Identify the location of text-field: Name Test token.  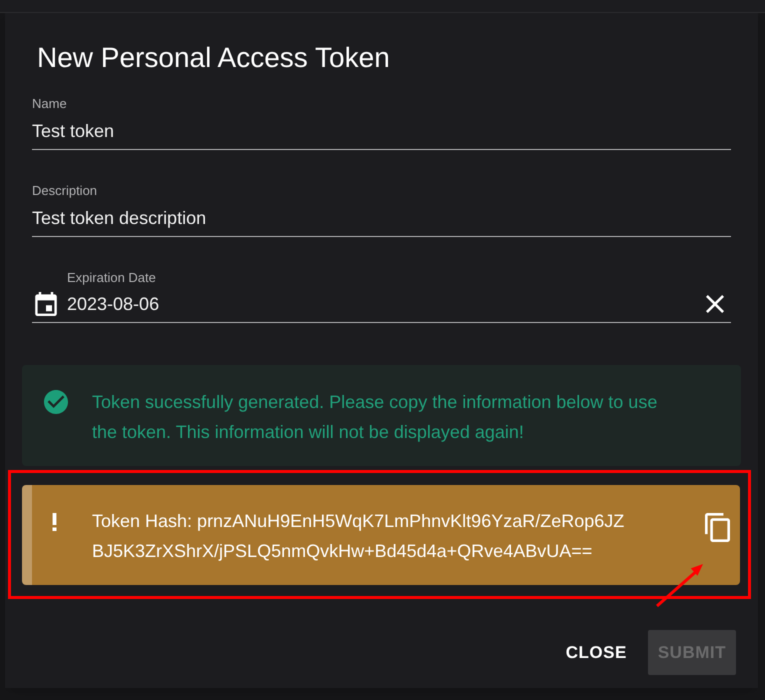
(381, 123).